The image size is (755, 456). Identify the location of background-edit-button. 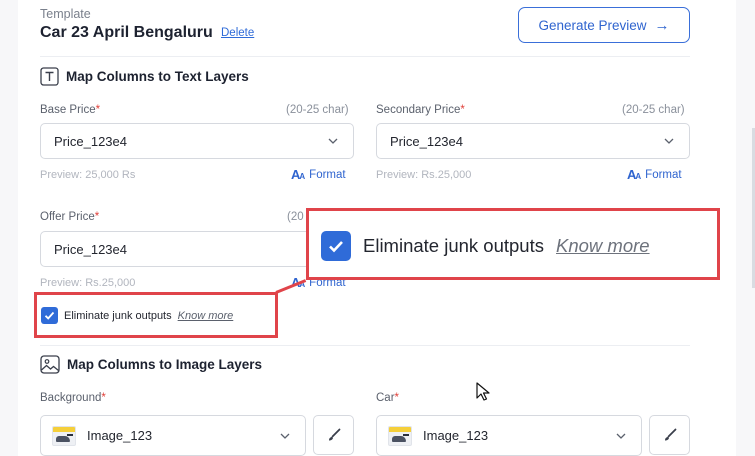
(333, 435).